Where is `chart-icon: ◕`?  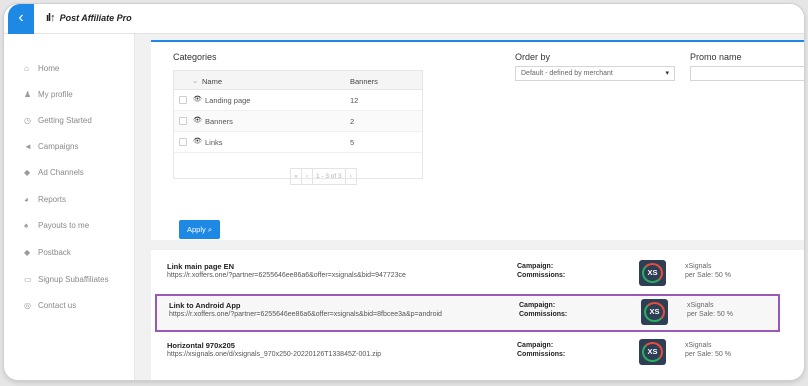
chart-icon: ◕ is located at coordinates (26, 199).